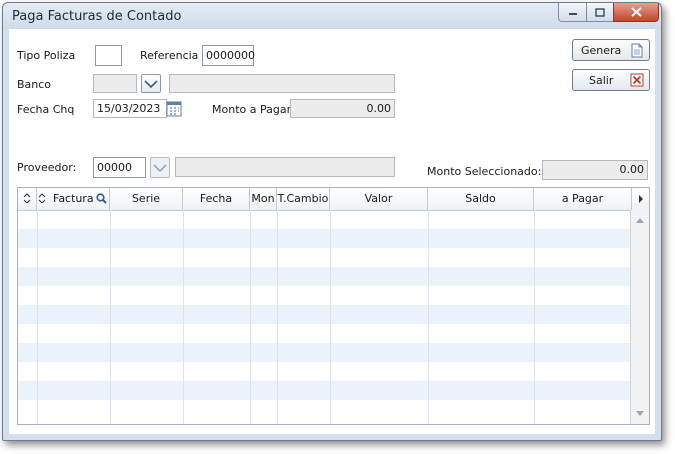 Image resolution: width=675 pixels, height=454 pixels. What do you see at coordinates (252, 109) in the screenshot?
I see `monto-pagar-label: Monto a Pagar` at bounding box center [252, 109].